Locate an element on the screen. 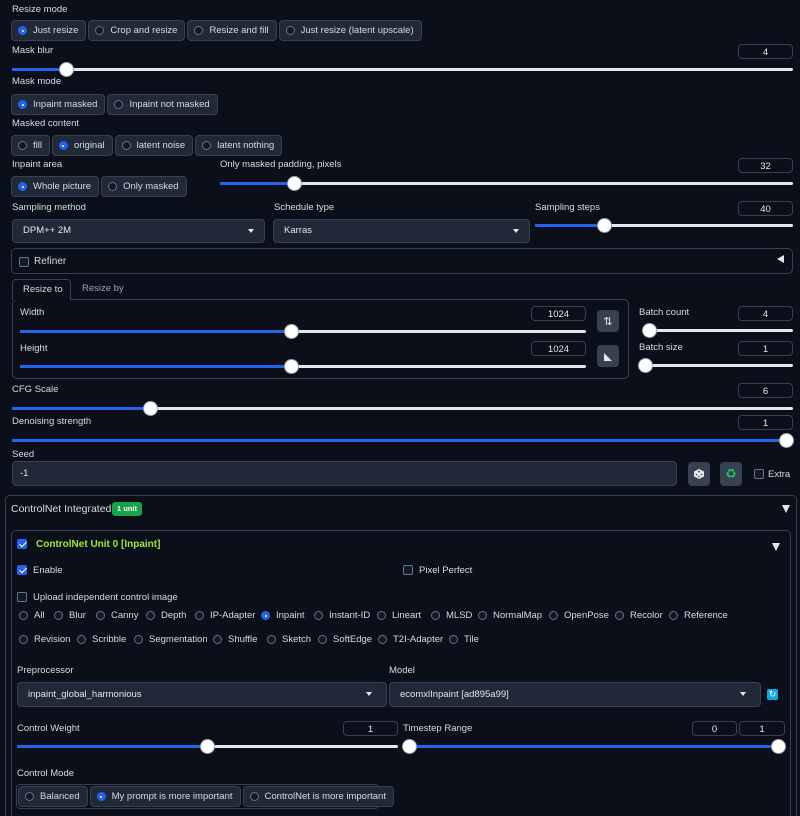  aspect-ratio-icon is located at coordinates (608, 356).